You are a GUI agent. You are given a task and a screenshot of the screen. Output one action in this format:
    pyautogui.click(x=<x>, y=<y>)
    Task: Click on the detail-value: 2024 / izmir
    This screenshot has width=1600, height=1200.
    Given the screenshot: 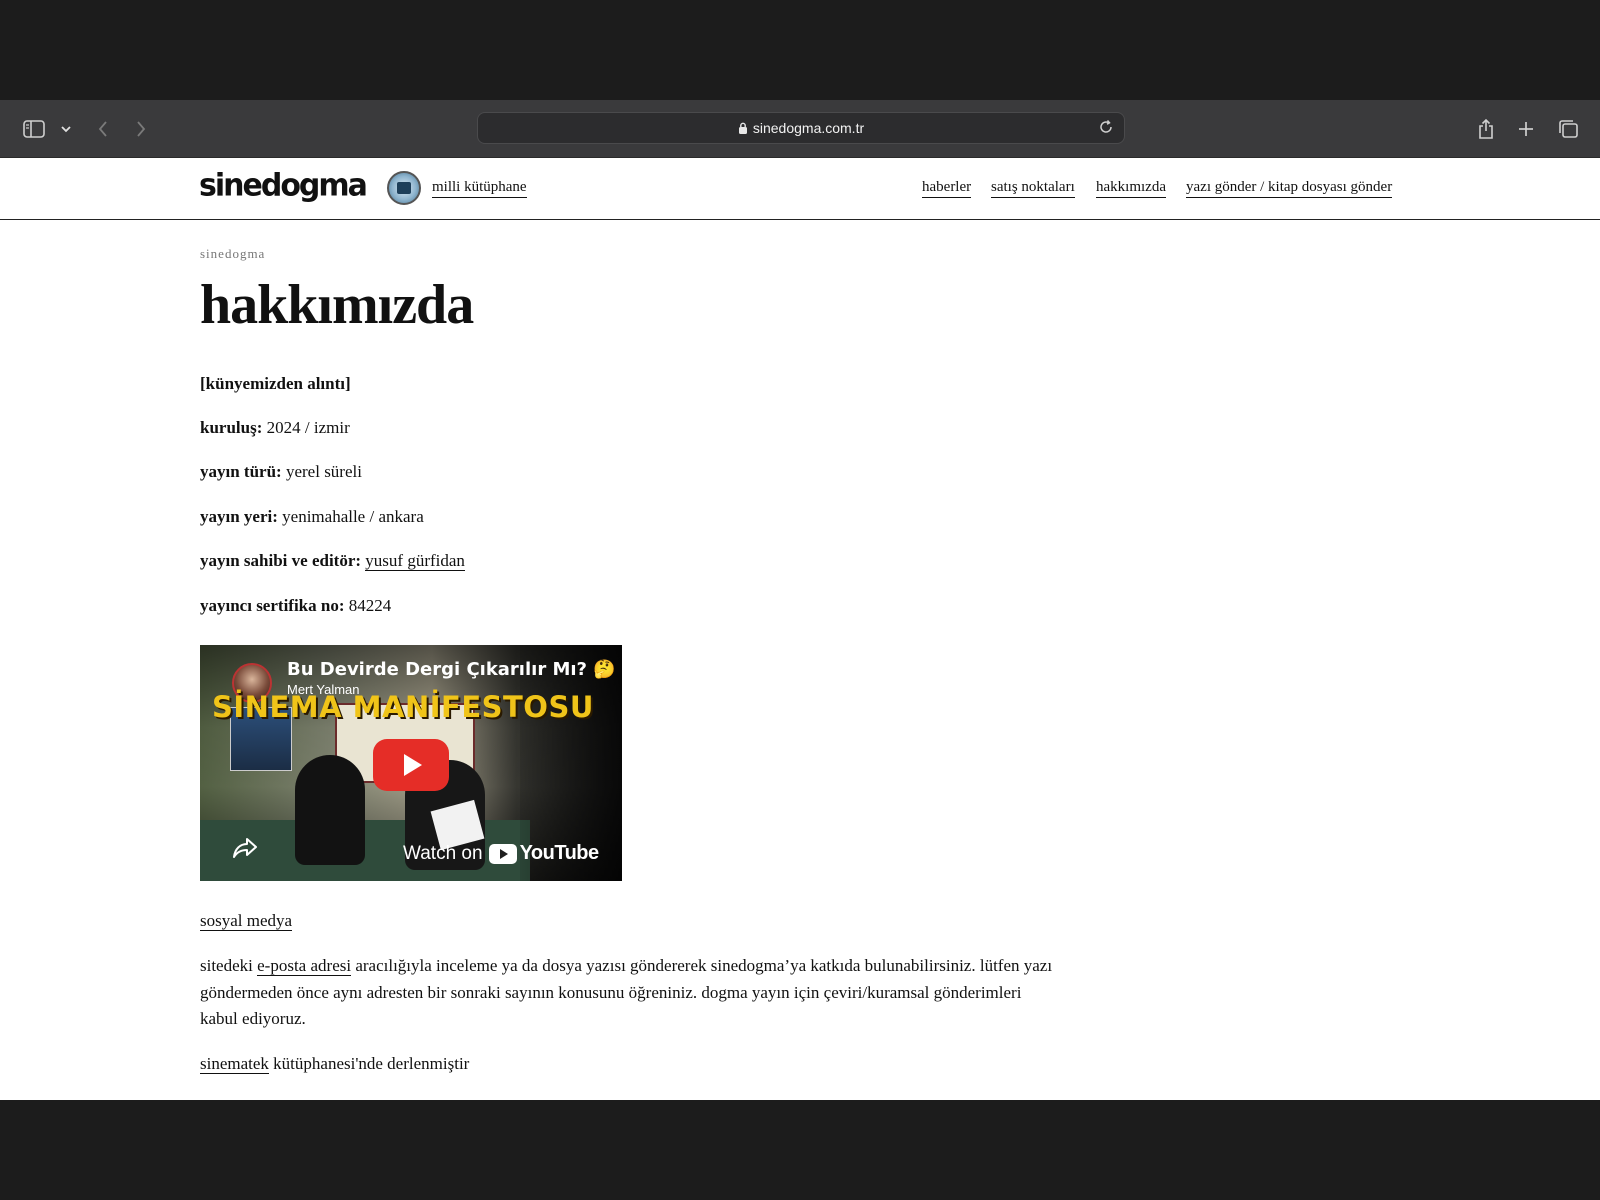 What is the action you would take?
    pyautogui.click(x=308, y=427)
    